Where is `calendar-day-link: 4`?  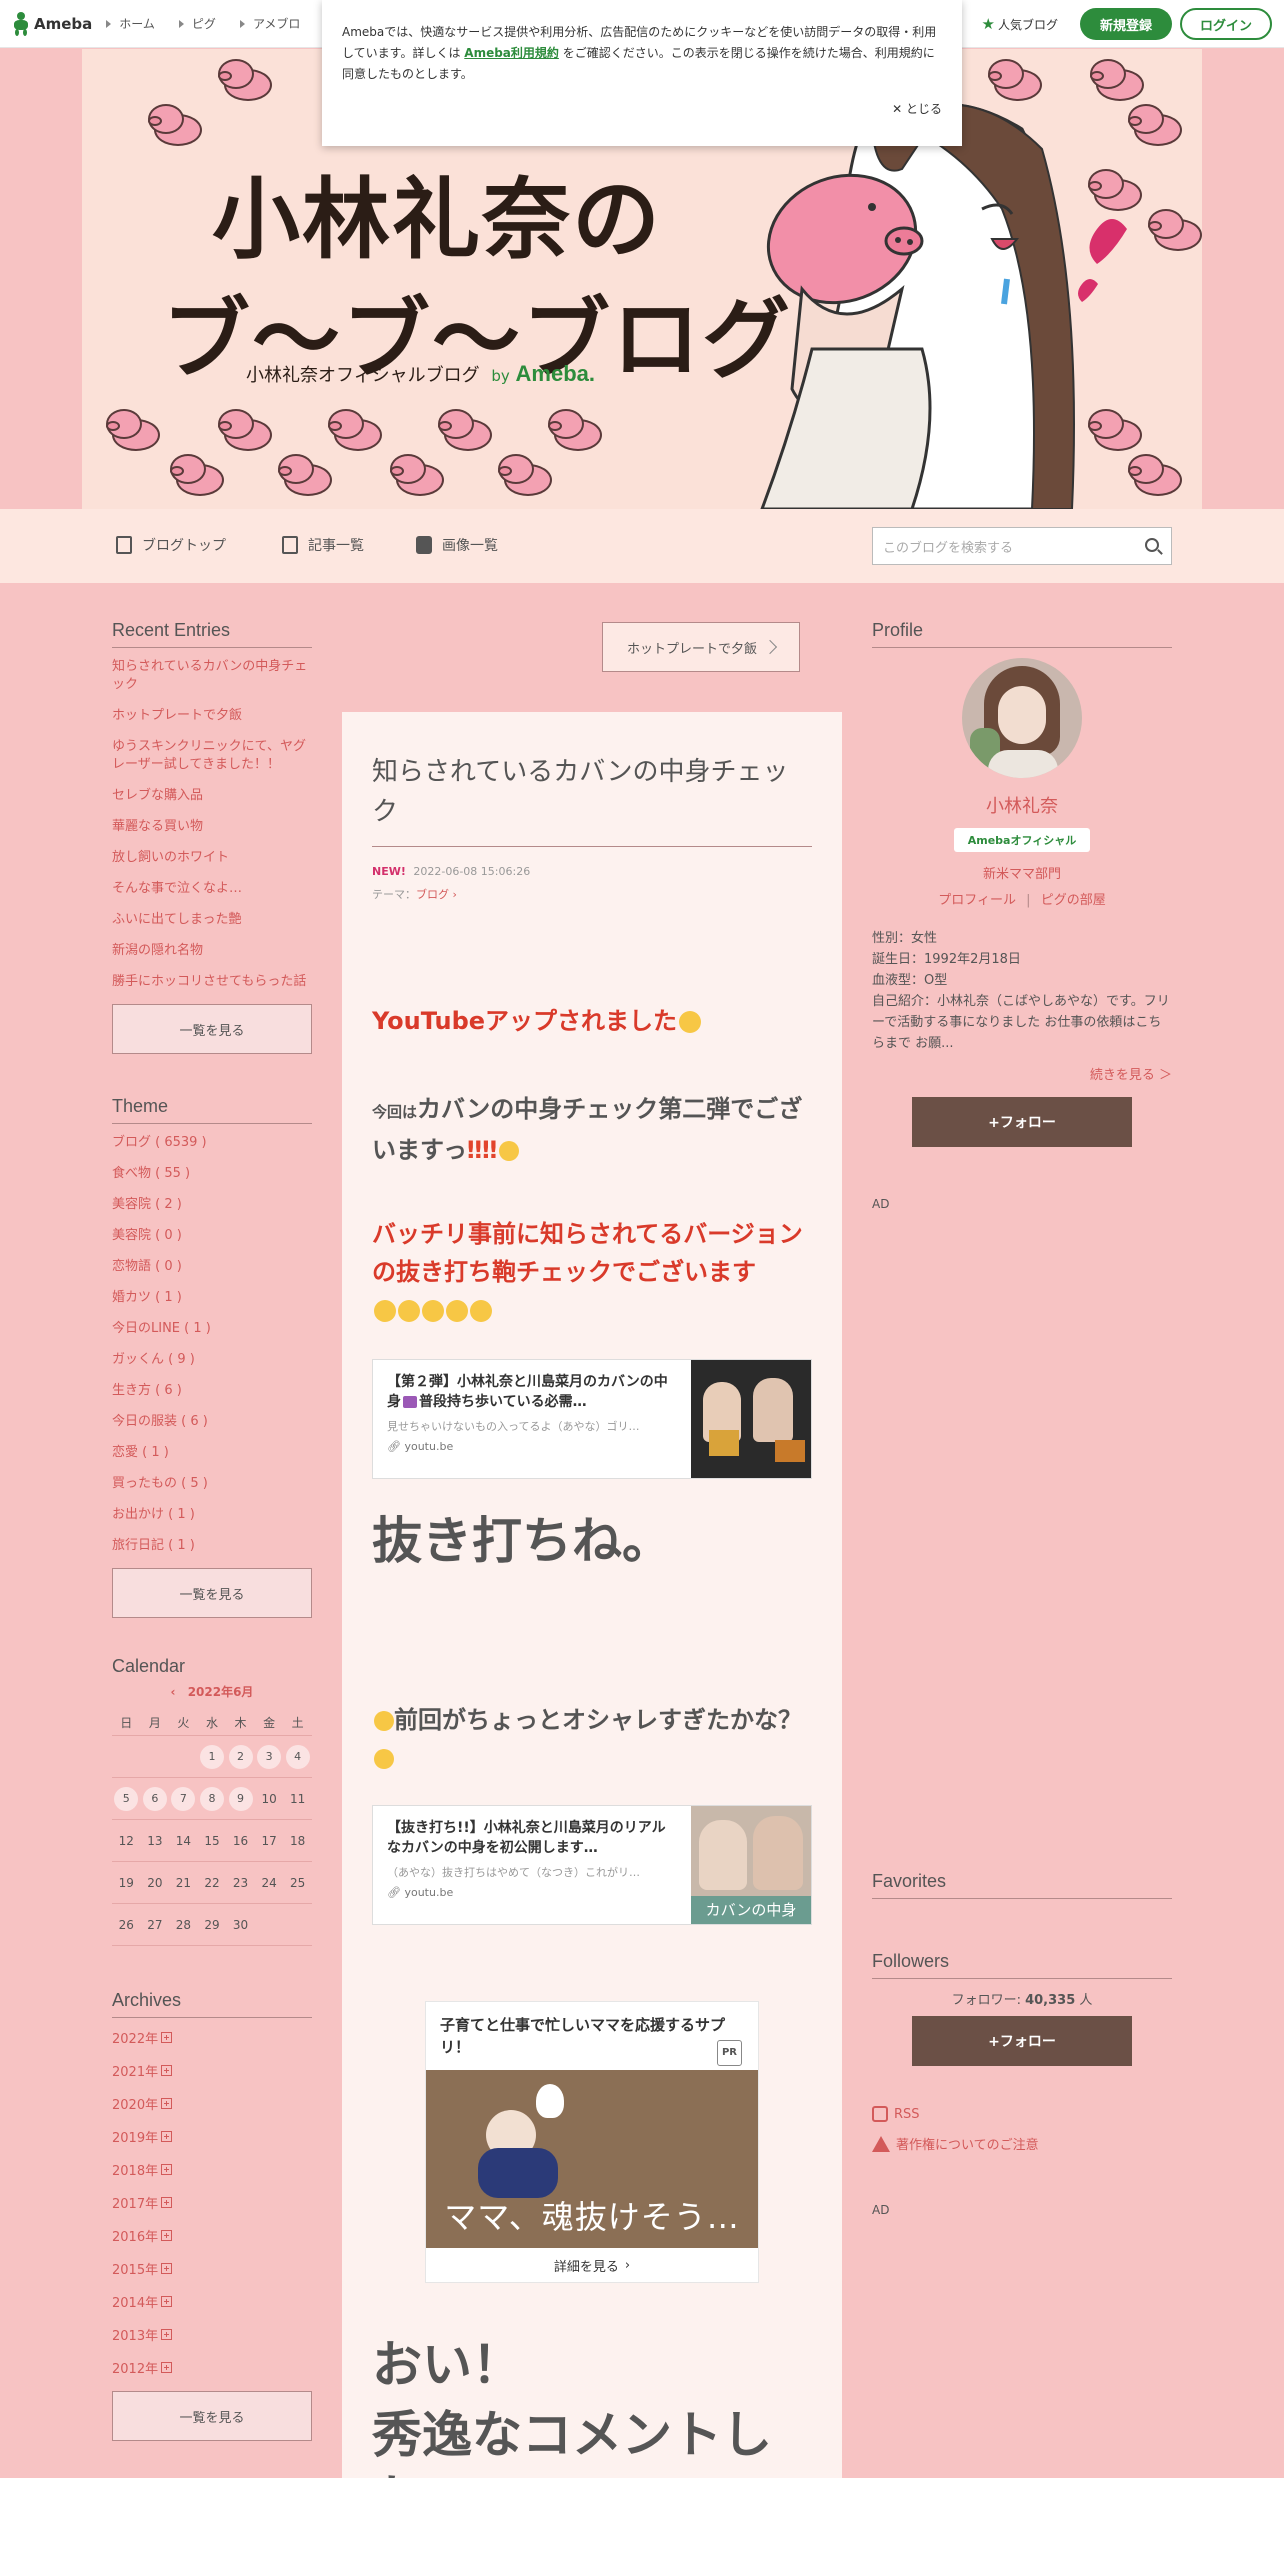 calendar-day-link: 4 is located at coordinates (297, 1756).